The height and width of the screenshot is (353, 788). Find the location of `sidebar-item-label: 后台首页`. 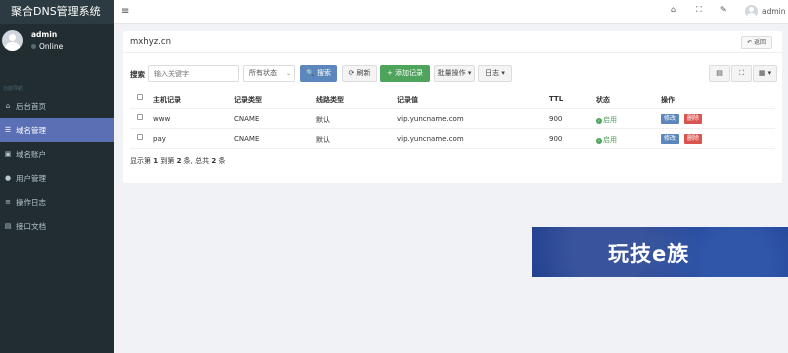

sidebar-item-label: 后台首页 is located at coordinates (31, 106).